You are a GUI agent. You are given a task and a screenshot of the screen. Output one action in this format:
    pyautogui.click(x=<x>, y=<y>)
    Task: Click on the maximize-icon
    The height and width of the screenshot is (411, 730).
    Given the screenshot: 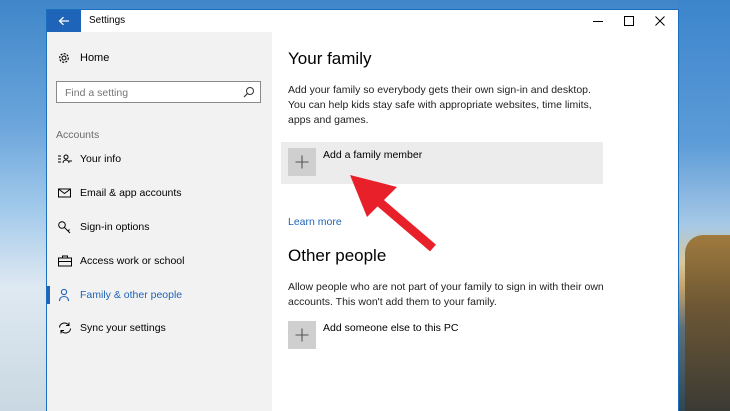 What is the action you would take?
    pyautogui.click(x=629, y=21)
    